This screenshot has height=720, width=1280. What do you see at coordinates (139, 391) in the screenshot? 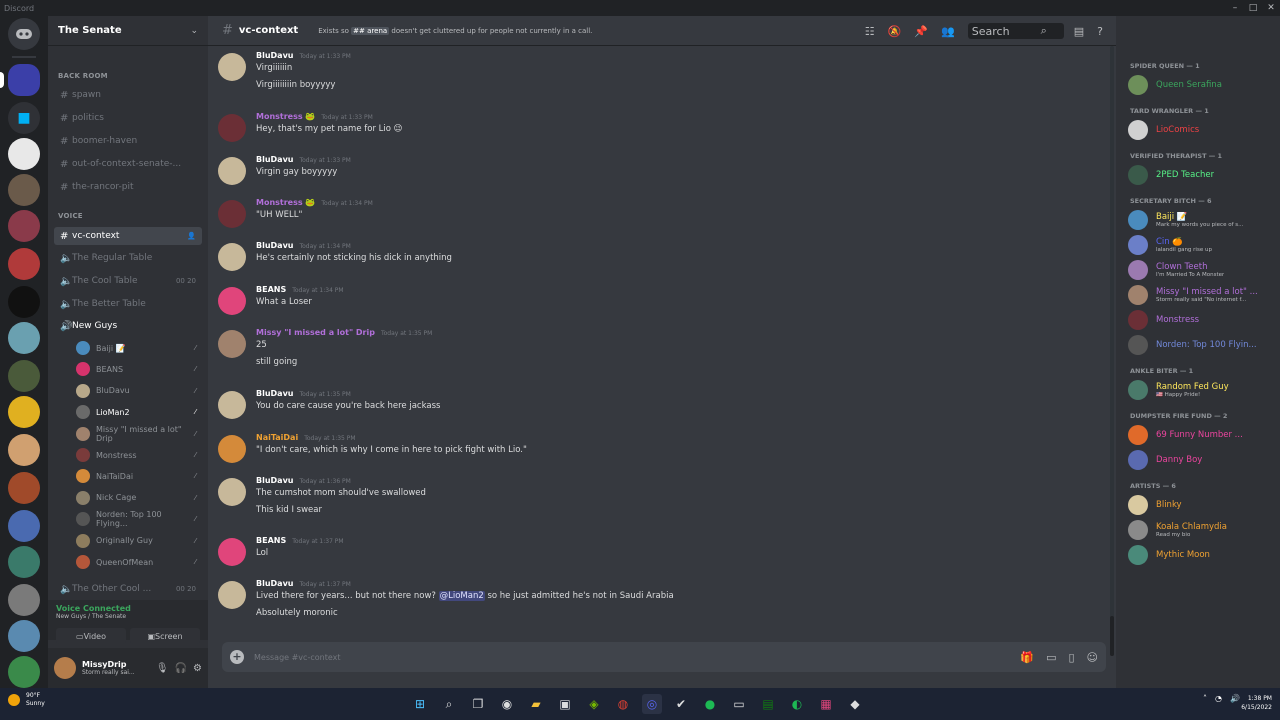
I see `voice-user: BluDavu ⁄` at bounding box center [139, 391].